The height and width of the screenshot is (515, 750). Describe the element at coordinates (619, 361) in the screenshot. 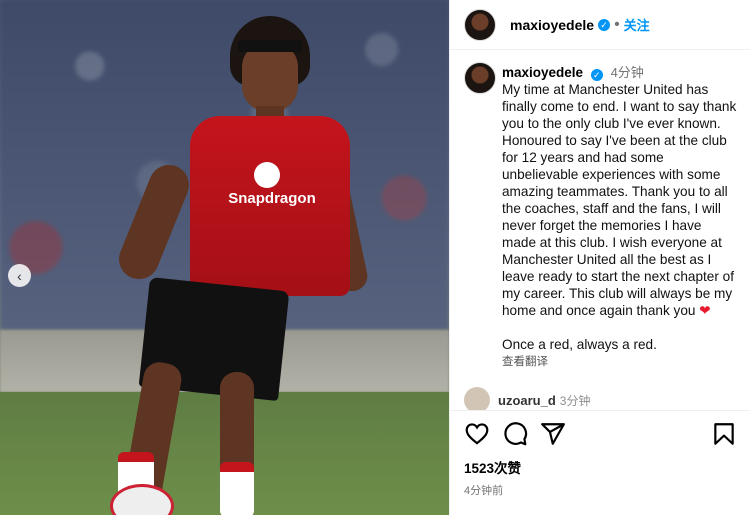

I see `see-translation-link: 查看翻译` at that location.